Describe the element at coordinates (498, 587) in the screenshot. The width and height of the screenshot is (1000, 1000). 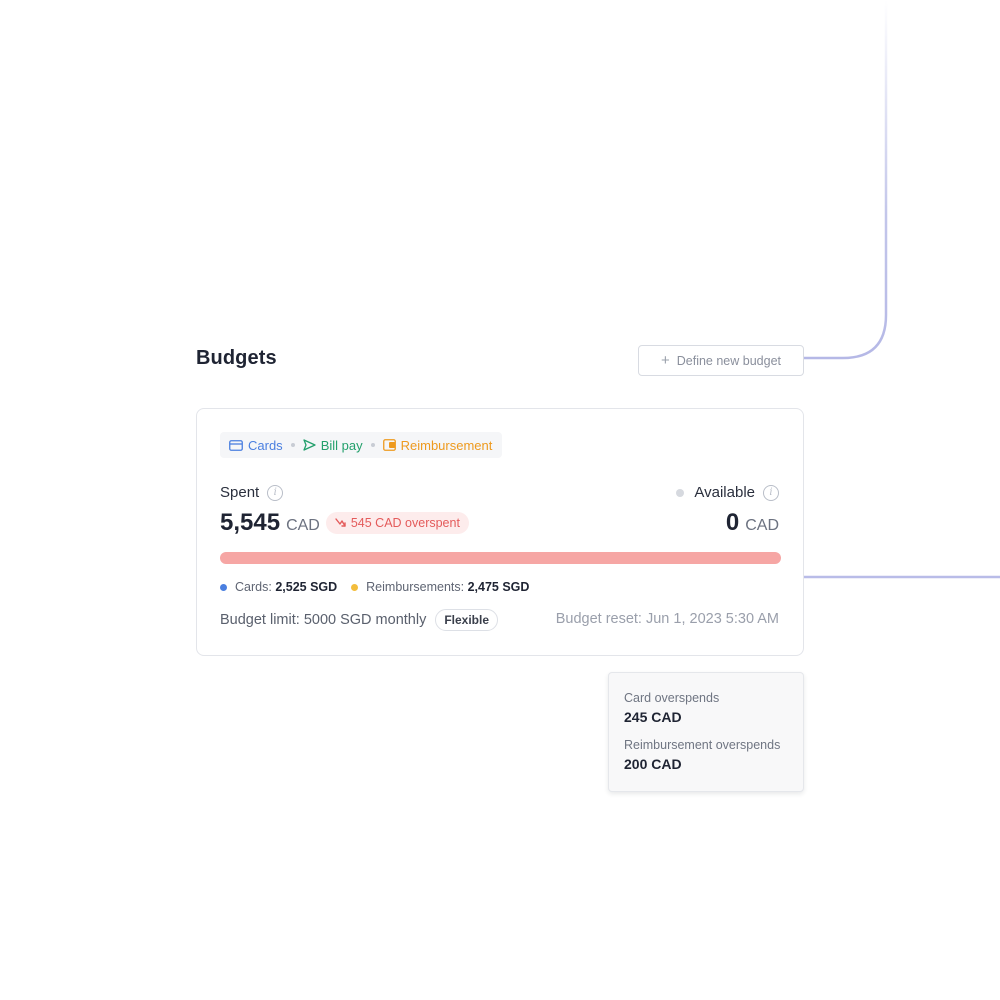
I see `breakdown-reimbursements-value: 2,475 SGD` at that location.